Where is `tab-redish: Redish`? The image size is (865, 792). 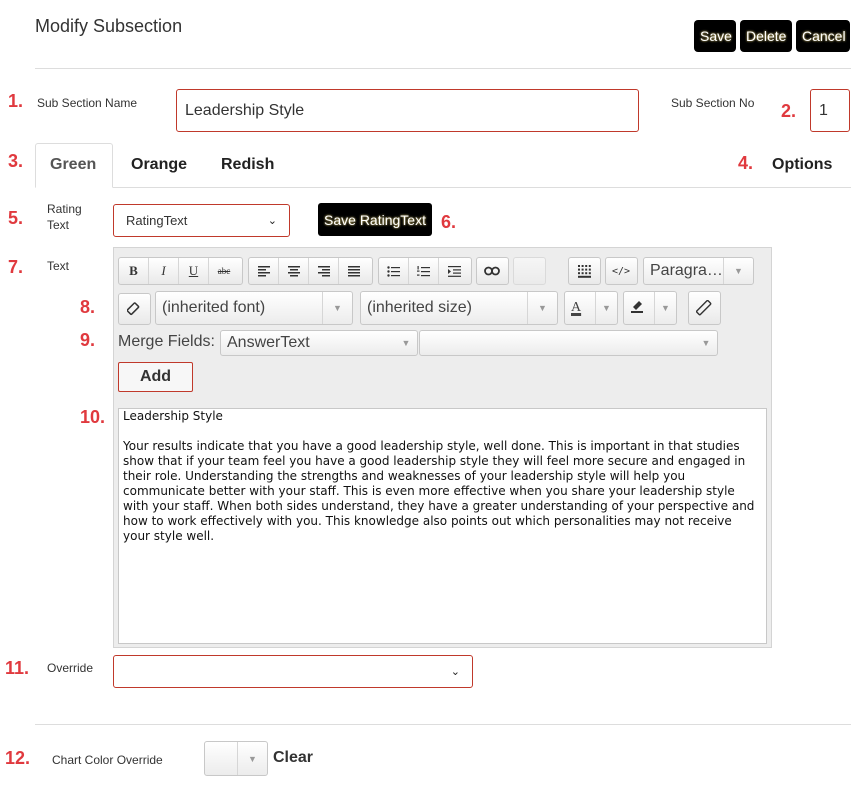 tab-redish: Redish is located at coordinates (247, 165).